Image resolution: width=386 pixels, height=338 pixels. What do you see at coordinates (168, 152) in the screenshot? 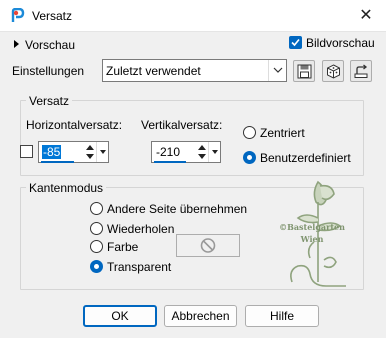
I see `vertical-offset-value: -210` at bounding box center [168, 152].